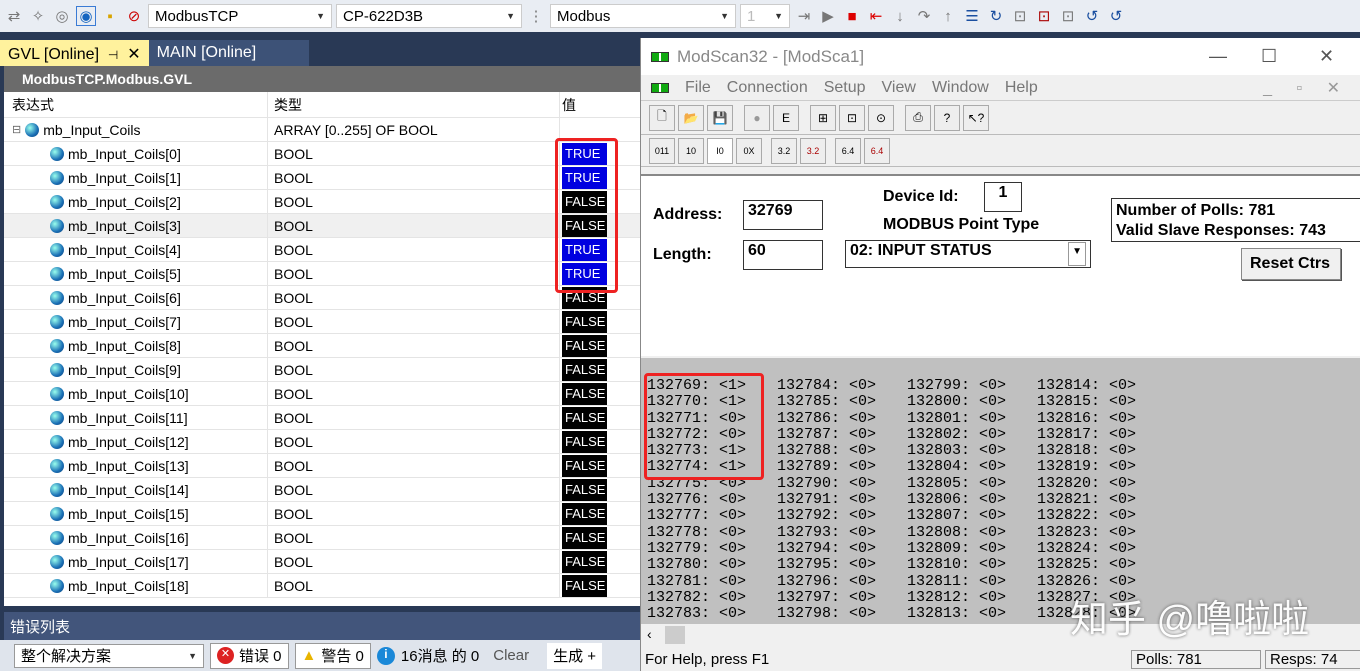 Image resolution: width=1360 pixels, height=671 pixels. I want to click on errors-filter-button: ✕ 错误 0, so click(249, 655).